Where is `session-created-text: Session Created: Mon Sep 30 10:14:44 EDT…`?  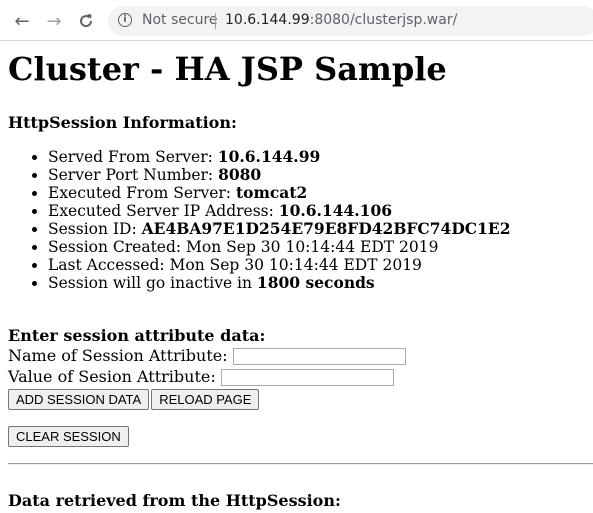 session-created-text: Session Created: Mon Sep 30 10:14:44 EDT… is located at coordinates (243, 247).